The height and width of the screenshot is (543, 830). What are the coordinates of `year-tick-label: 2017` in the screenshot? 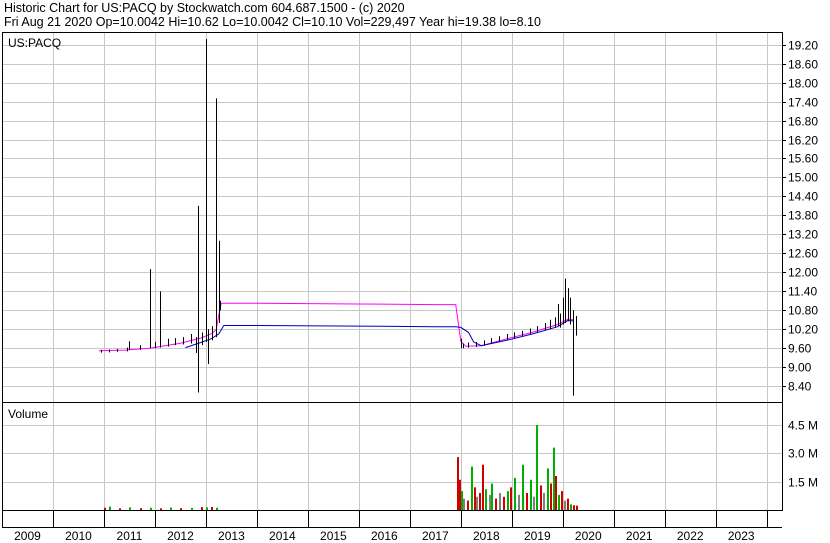 It's located at (435, 536).